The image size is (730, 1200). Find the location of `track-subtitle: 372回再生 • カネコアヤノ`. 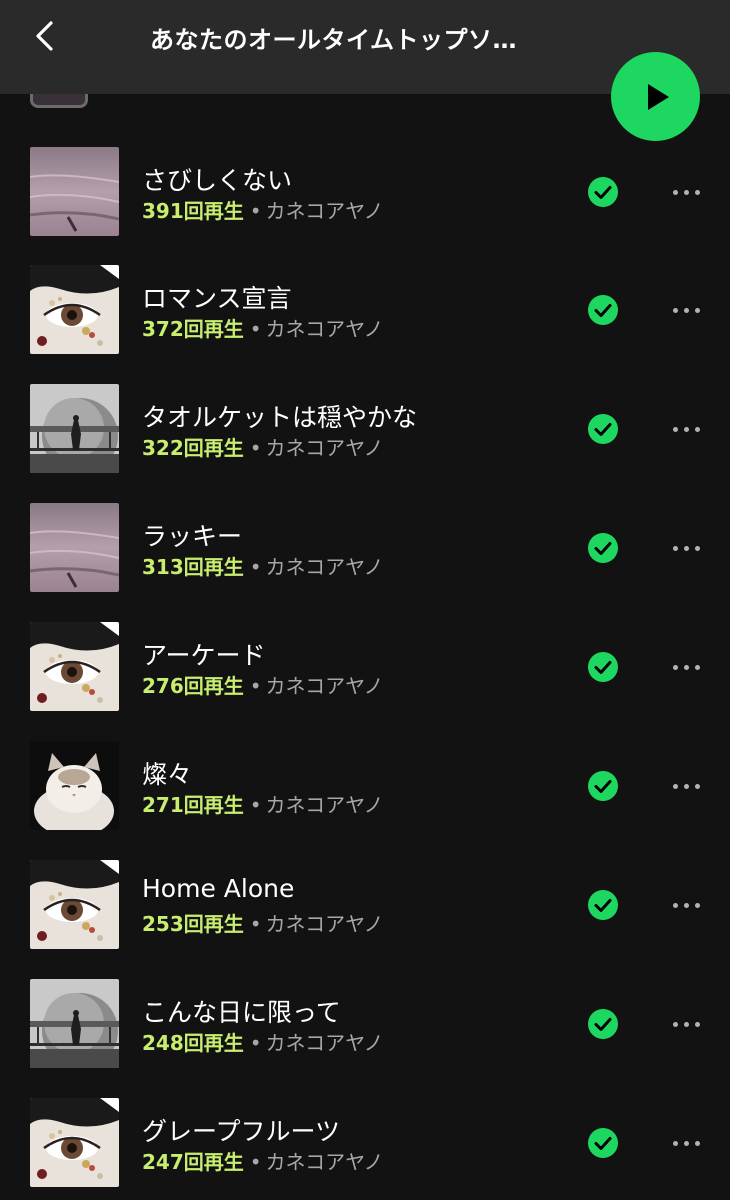

track-subtitle: 372回再生 • カネコアヤノ is located at coordinates (263, 327).